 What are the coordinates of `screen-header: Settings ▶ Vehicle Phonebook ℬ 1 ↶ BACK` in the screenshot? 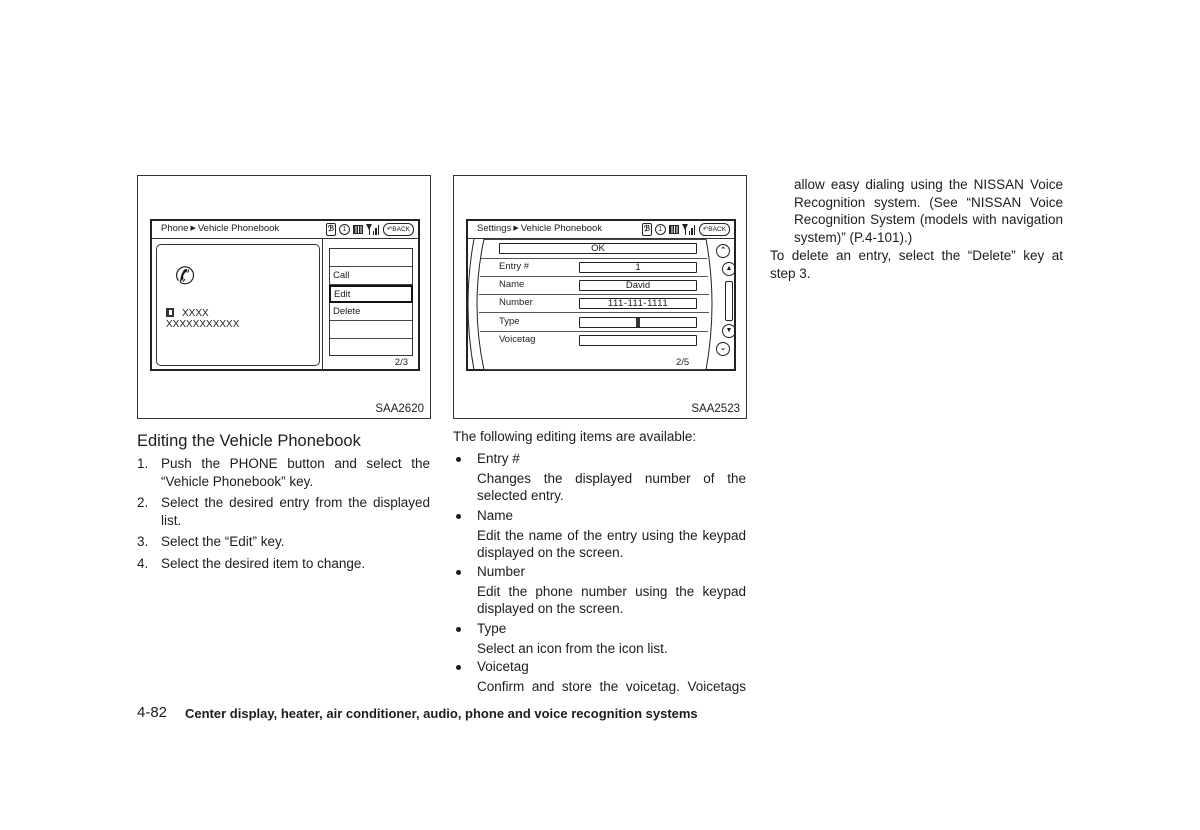 It's located at (601, 230).